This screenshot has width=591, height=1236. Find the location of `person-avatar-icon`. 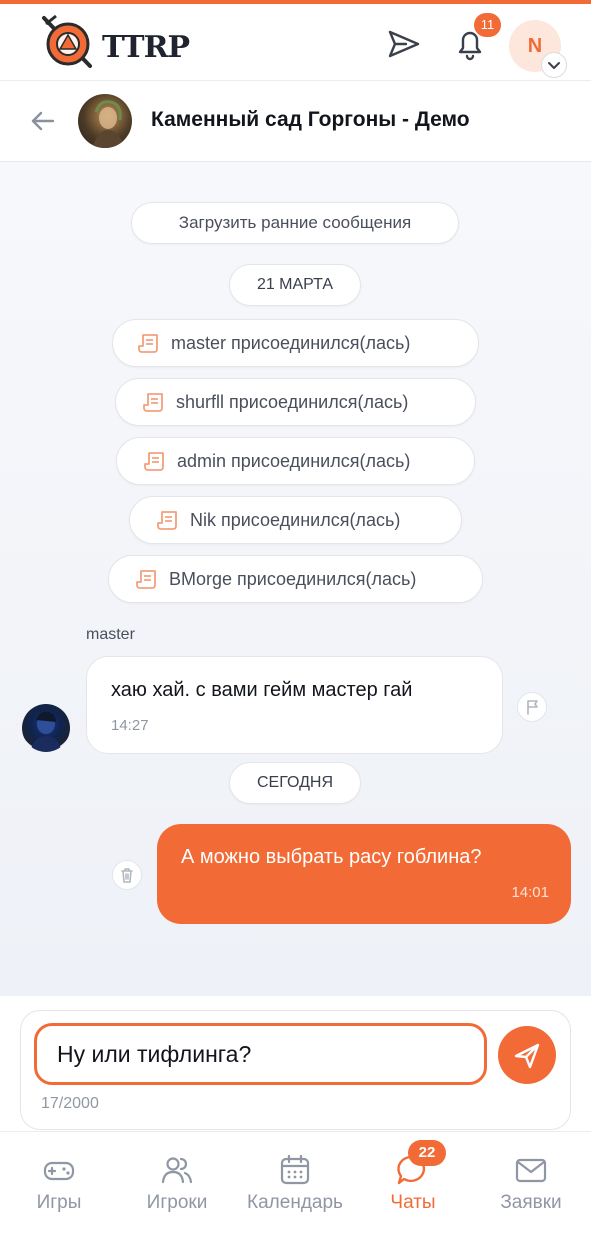

person-avatar-icon is located at coordinates (46, 731).